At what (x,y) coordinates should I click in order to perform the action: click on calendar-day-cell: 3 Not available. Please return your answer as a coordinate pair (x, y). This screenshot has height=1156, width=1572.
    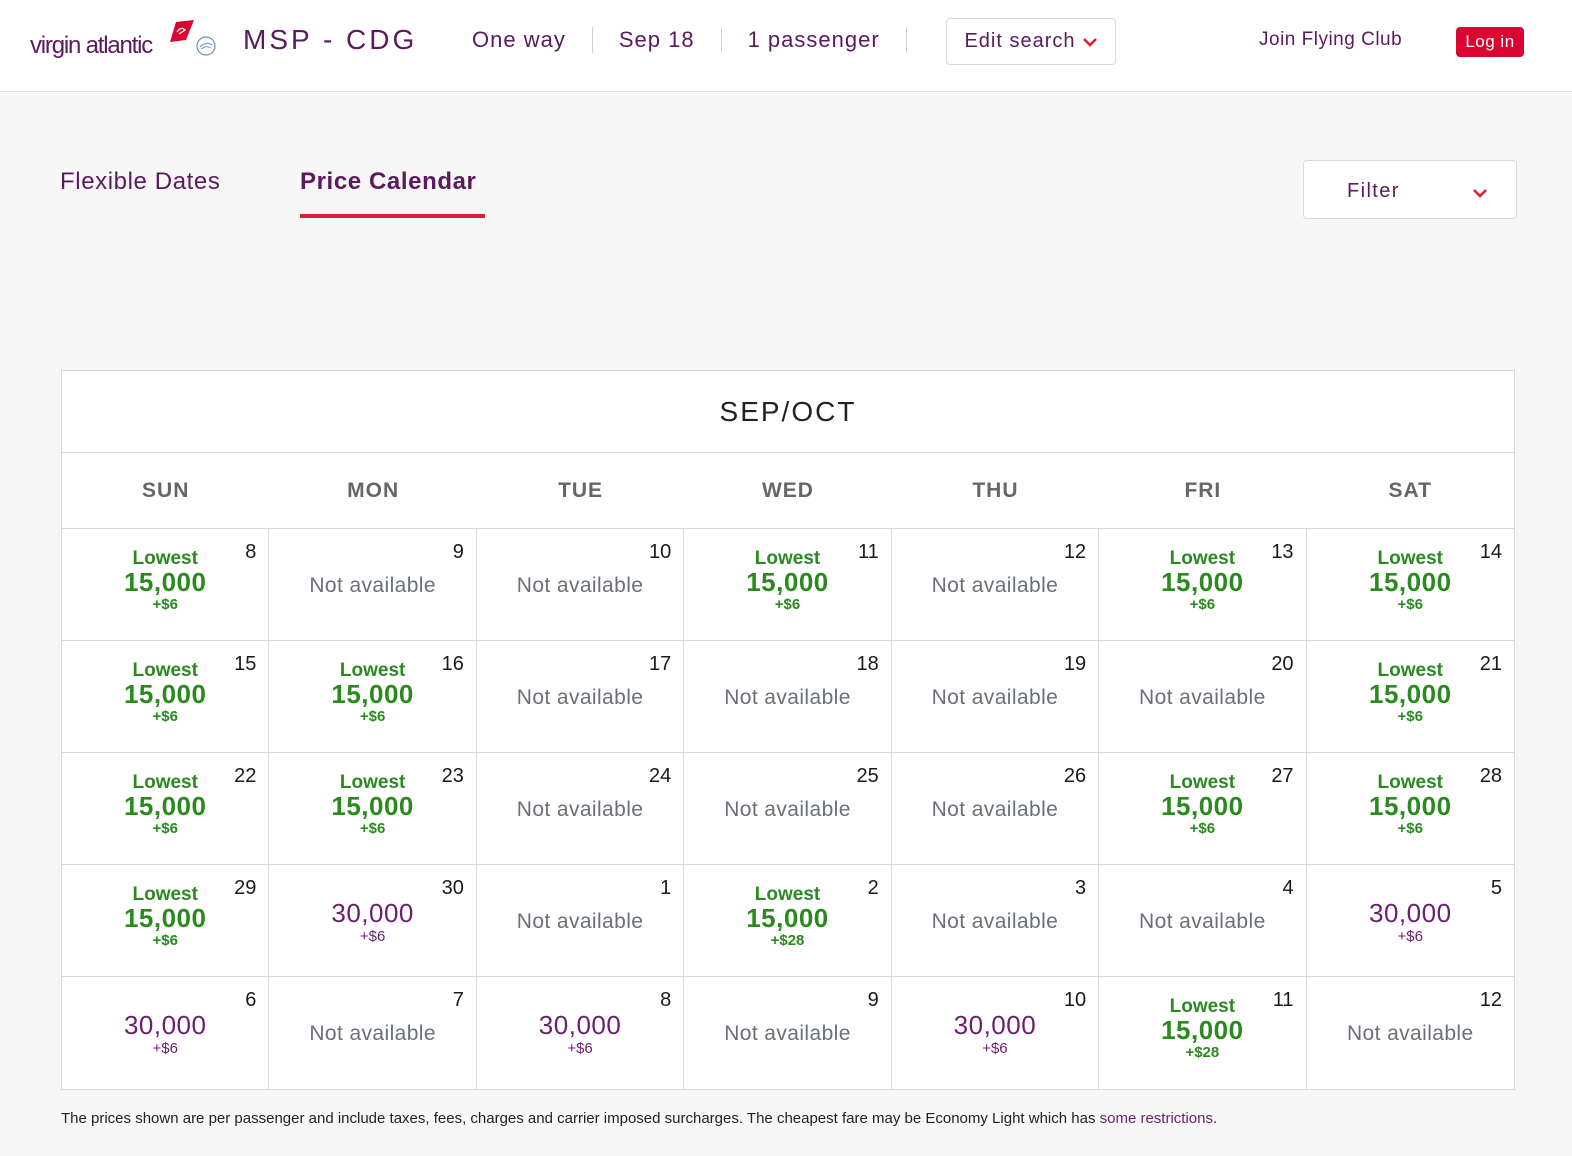
    Looking at the image, I should click on (995, 921).